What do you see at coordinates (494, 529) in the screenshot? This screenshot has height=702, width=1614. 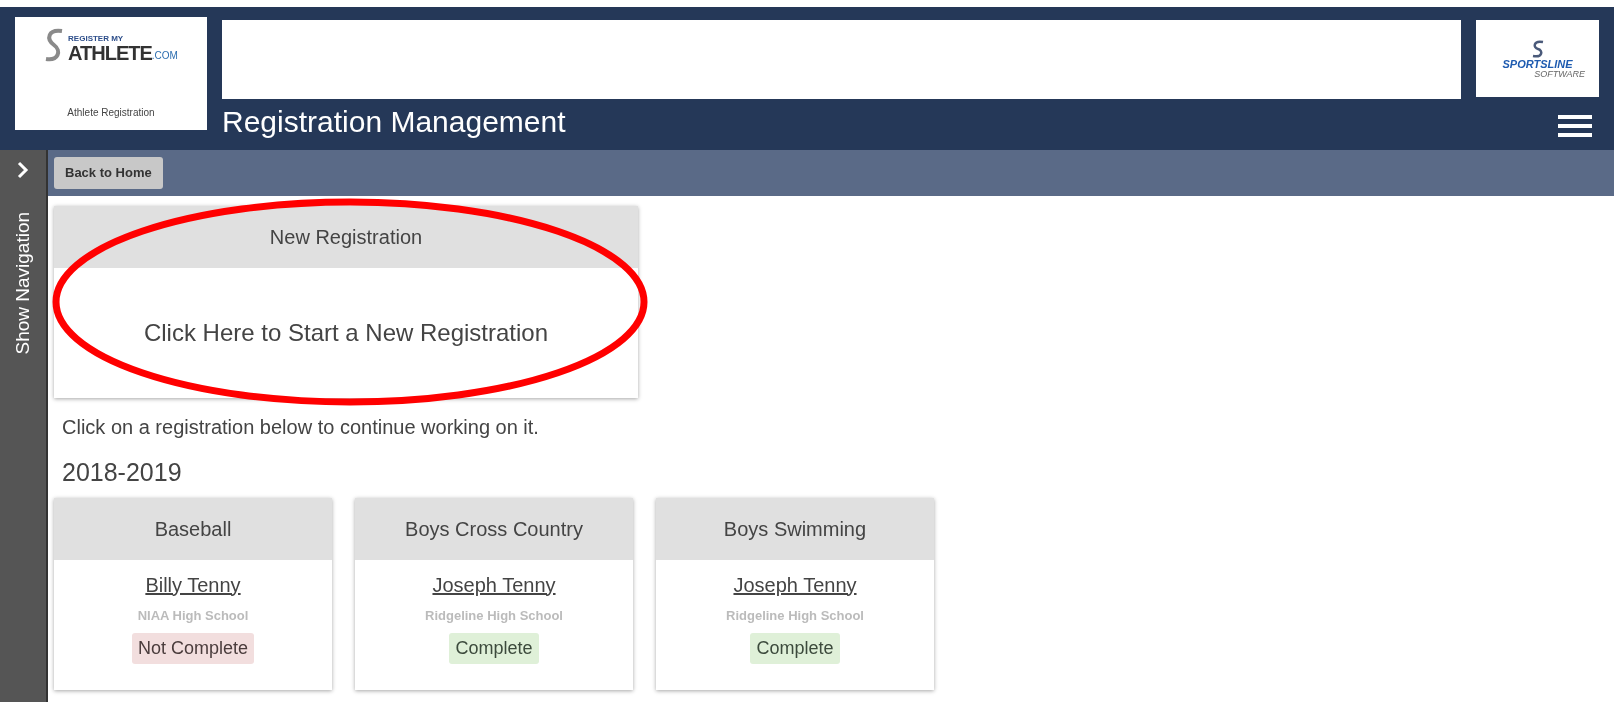 I see `sport-name: Boys Cross Country` at bounding box center [494, 529].